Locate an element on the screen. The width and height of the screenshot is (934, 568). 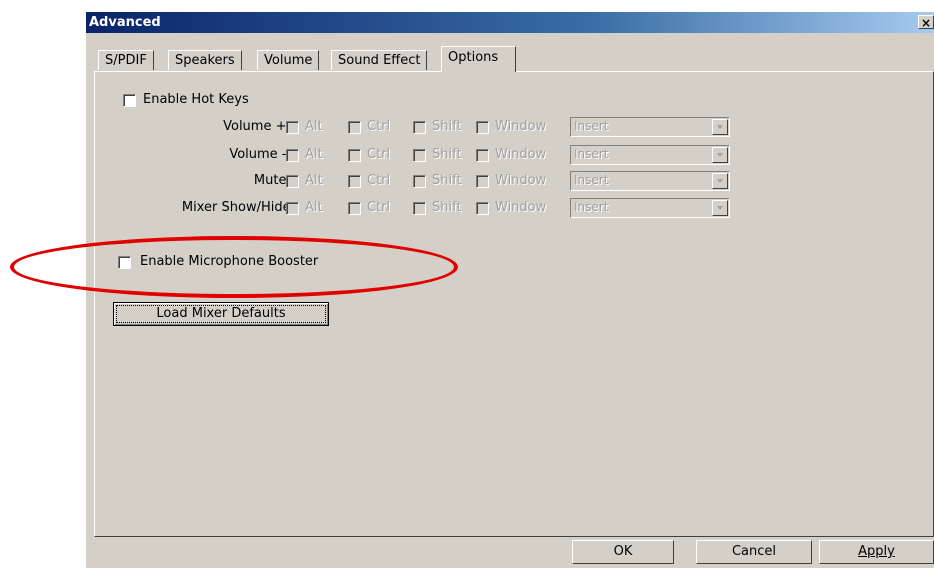
ok-button: OK is located at coordinates (623, 552).